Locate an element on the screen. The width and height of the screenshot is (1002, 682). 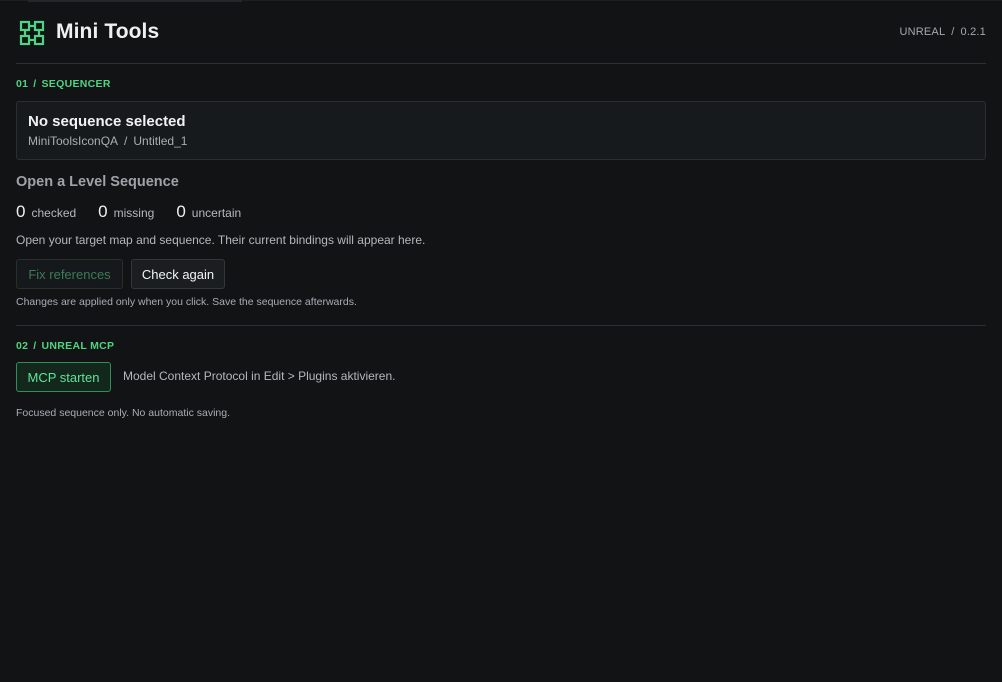
sequence-title: No sequence selected is located at coordinates (107, 121).